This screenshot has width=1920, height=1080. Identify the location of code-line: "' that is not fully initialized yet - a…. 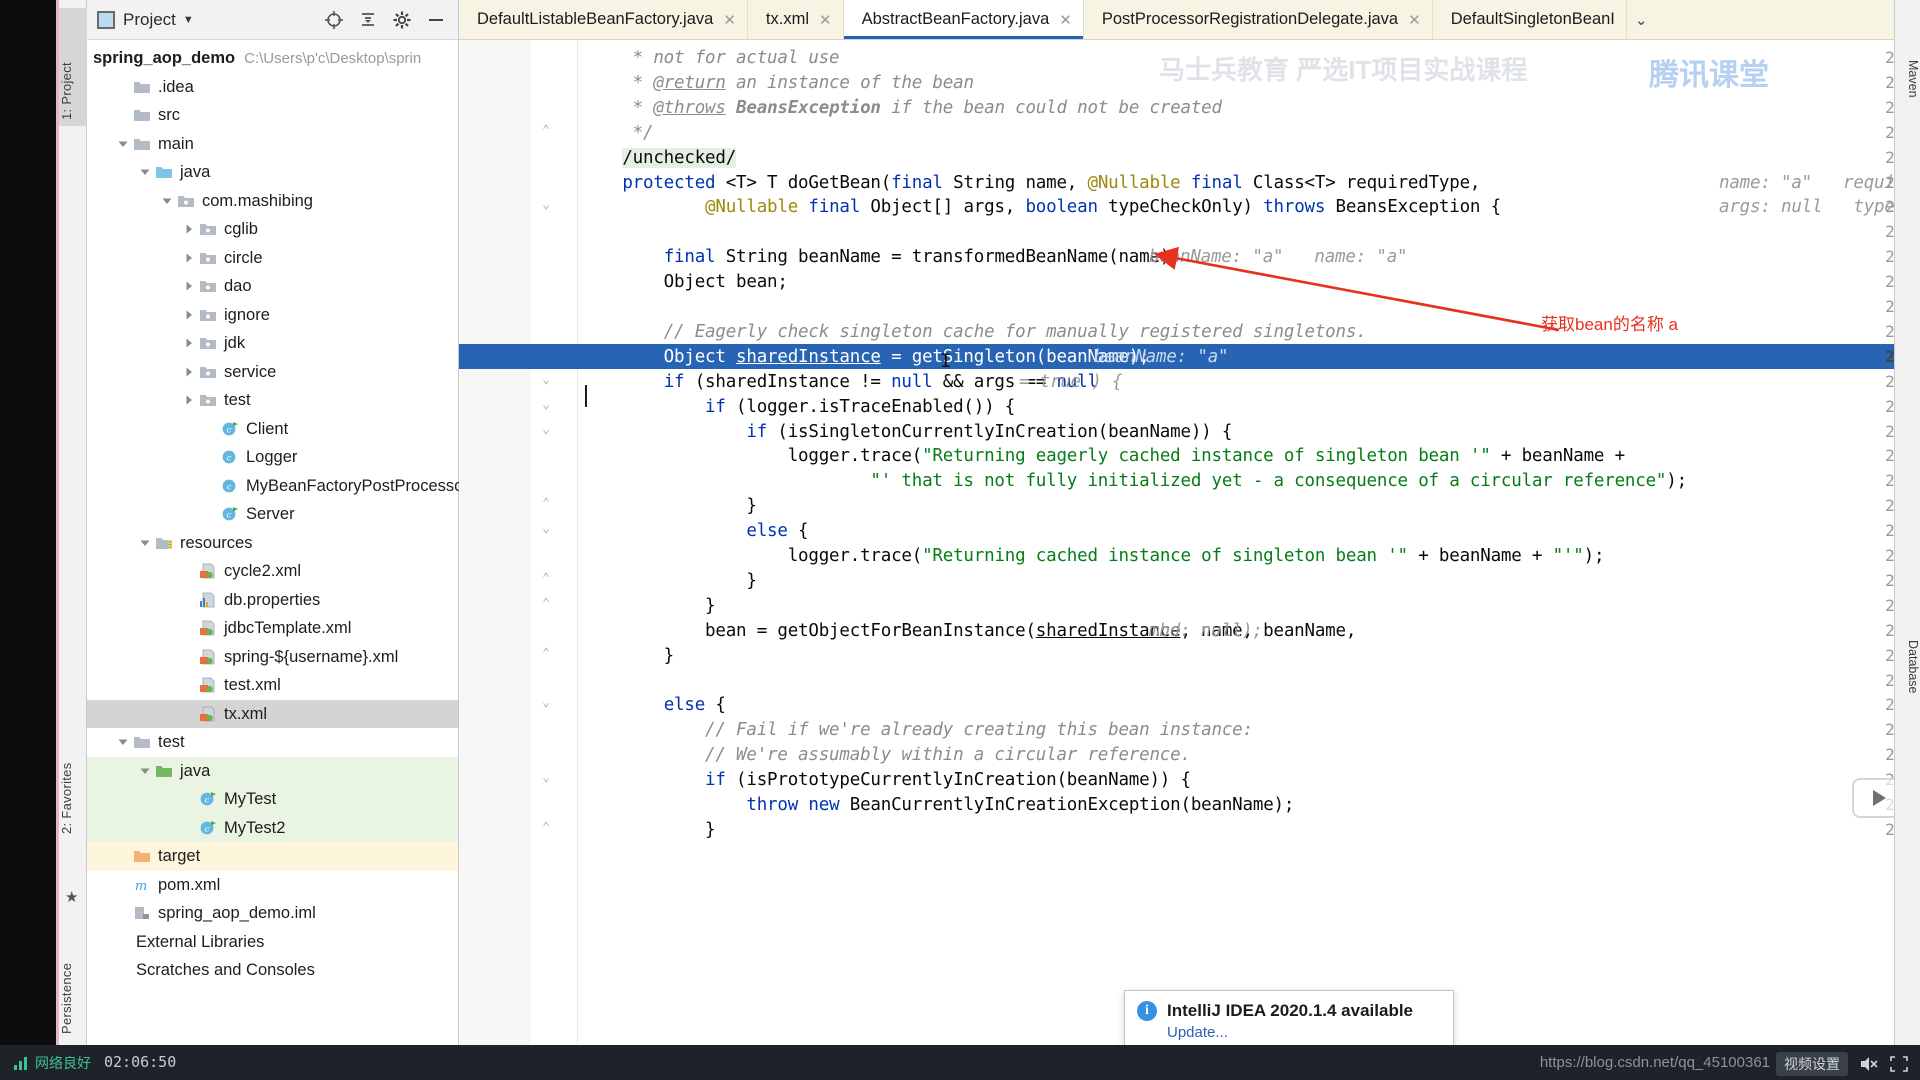
(1134, 481).